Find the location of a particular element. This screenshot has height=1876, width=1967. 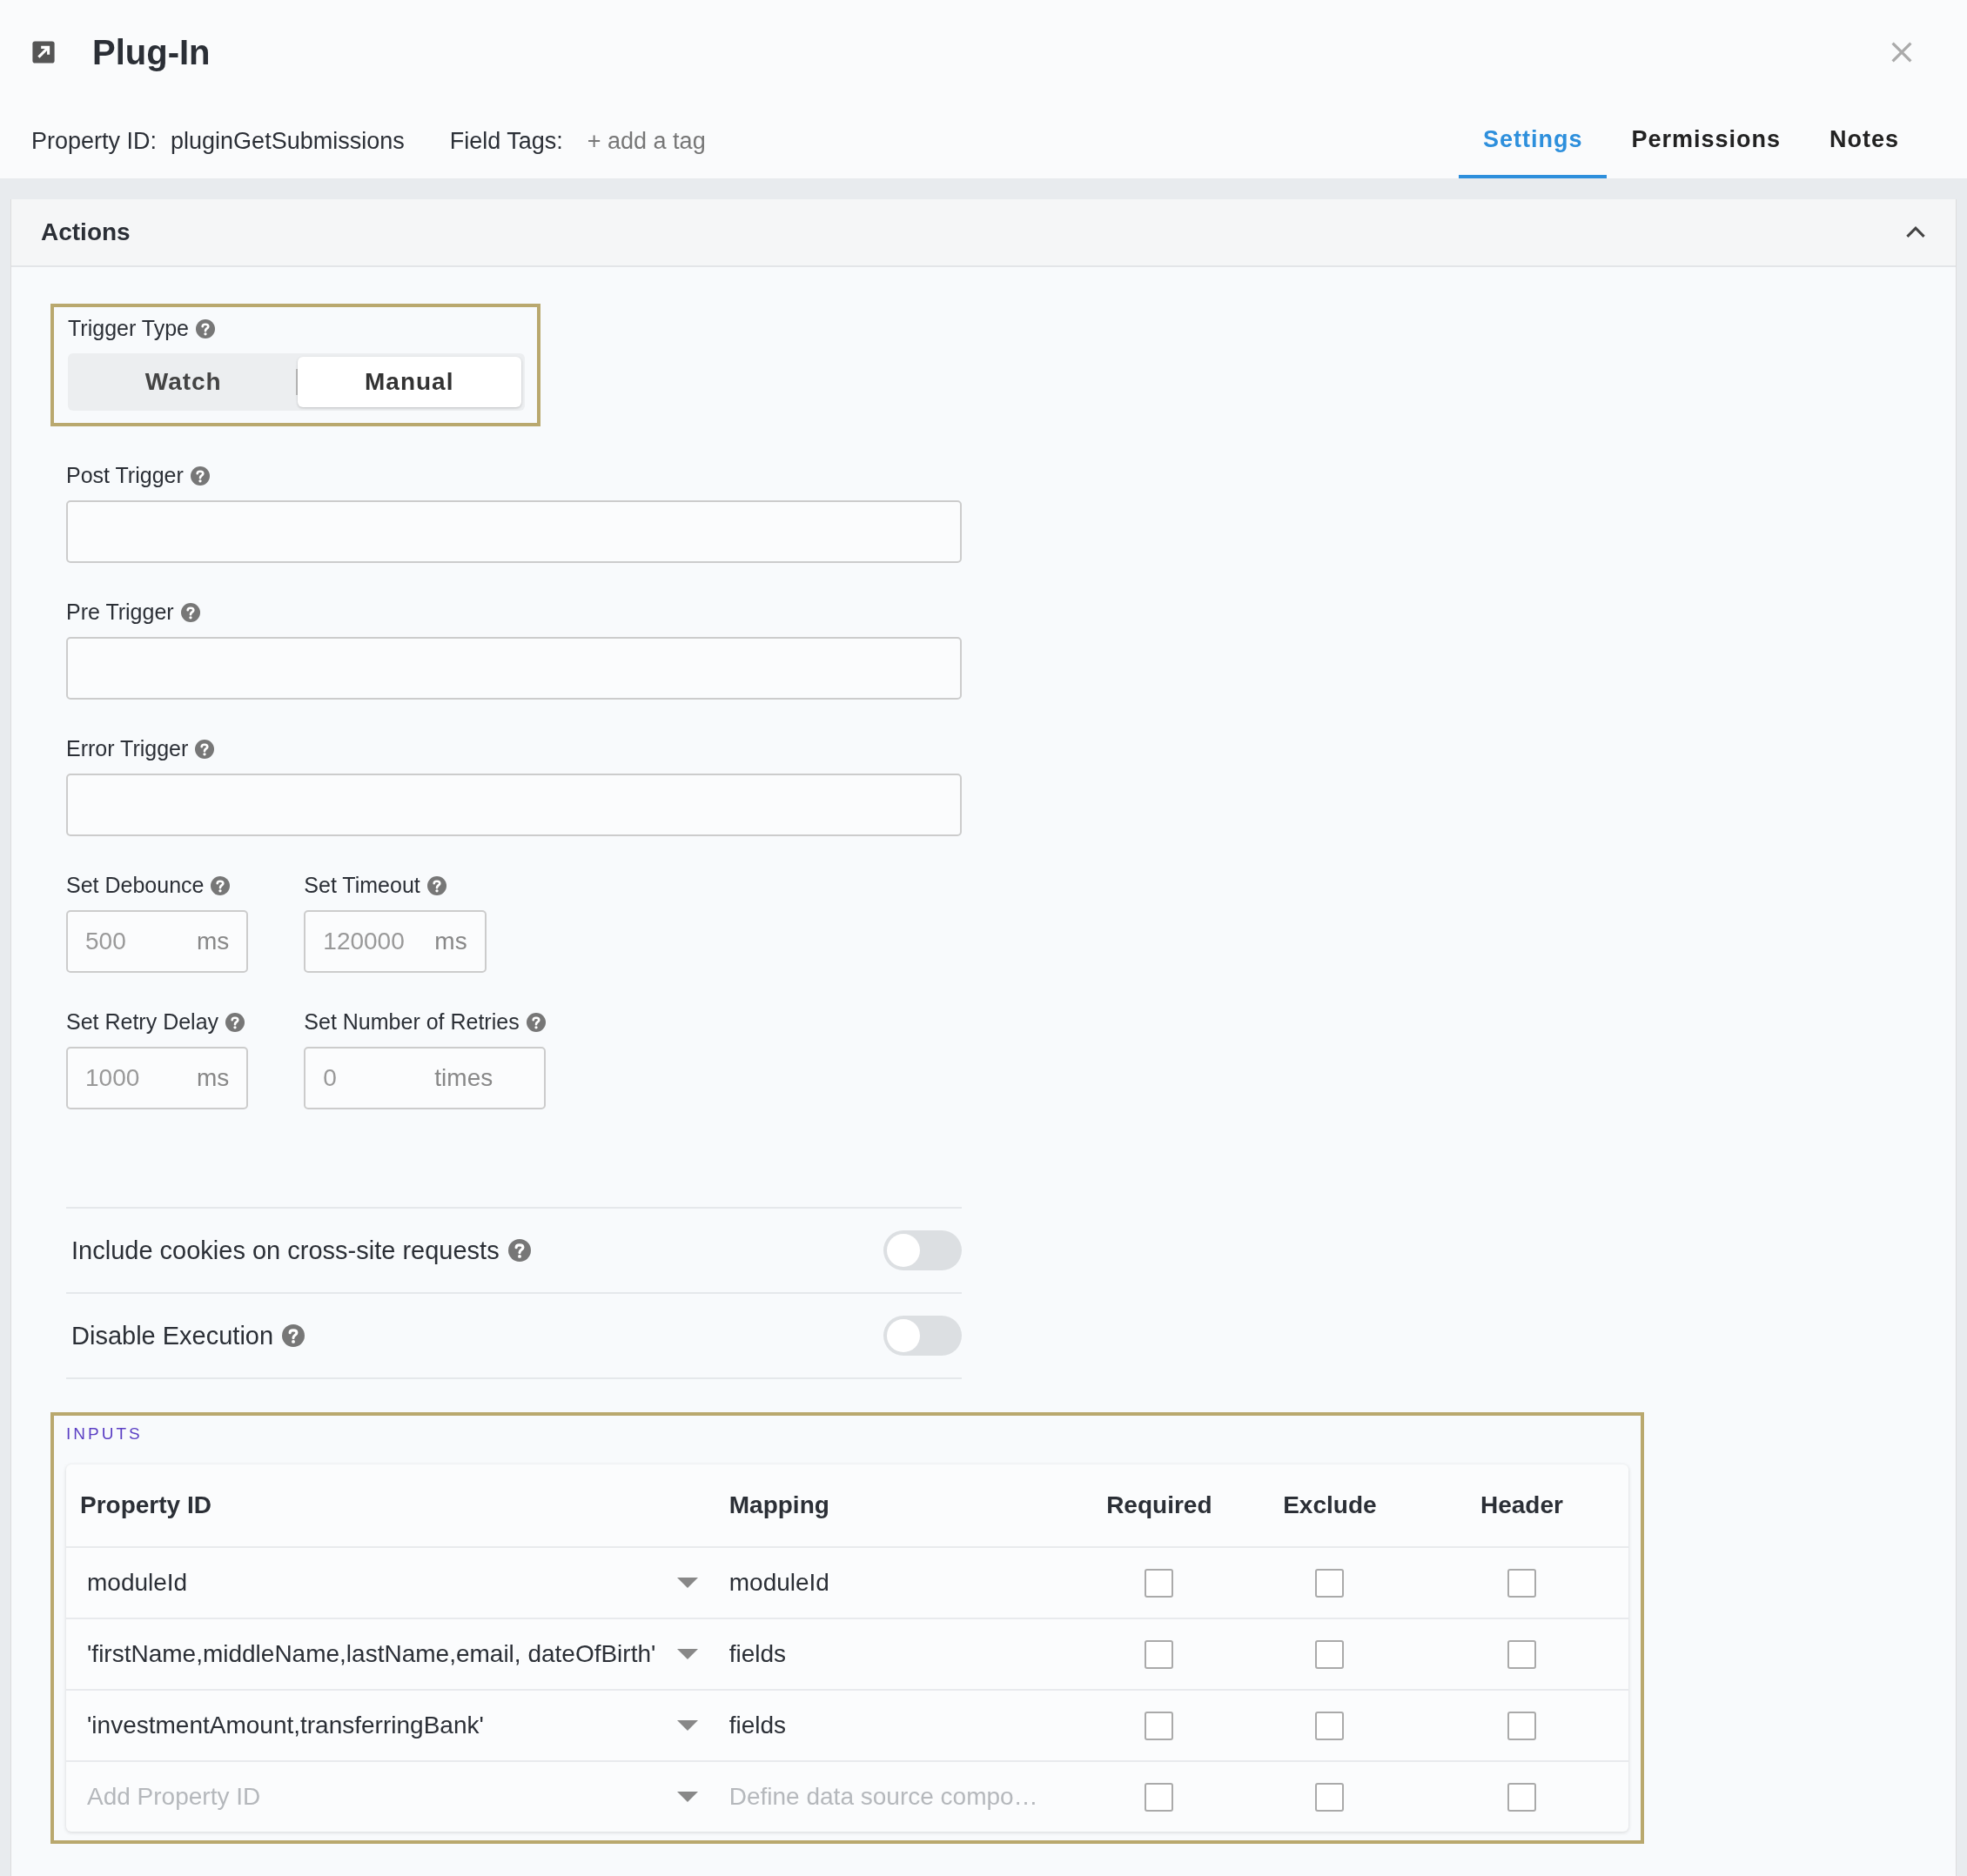

field-label: Error Trigger is located at coordinates (128, 748).